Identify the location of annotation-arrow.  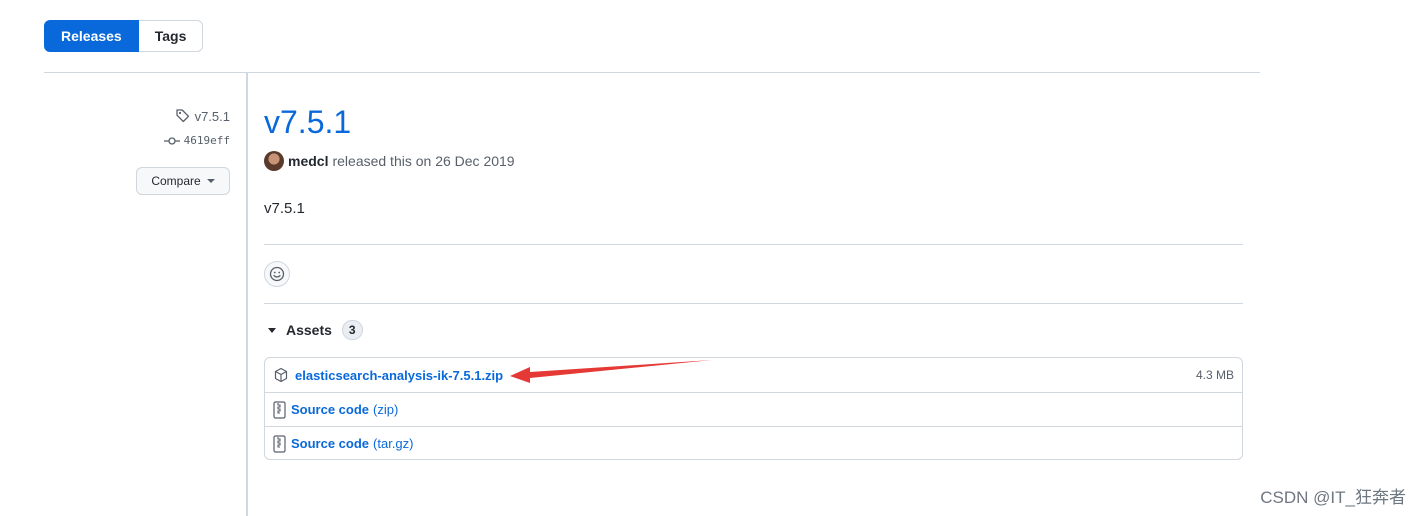
(611, 371).